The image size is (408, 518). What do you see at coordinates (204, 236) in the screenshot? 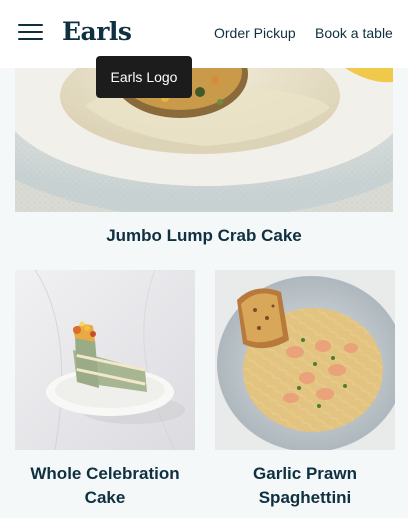
I see `crab-cake-title: Jumbo Lump Crab Cake` at bounding box center [204, 236].